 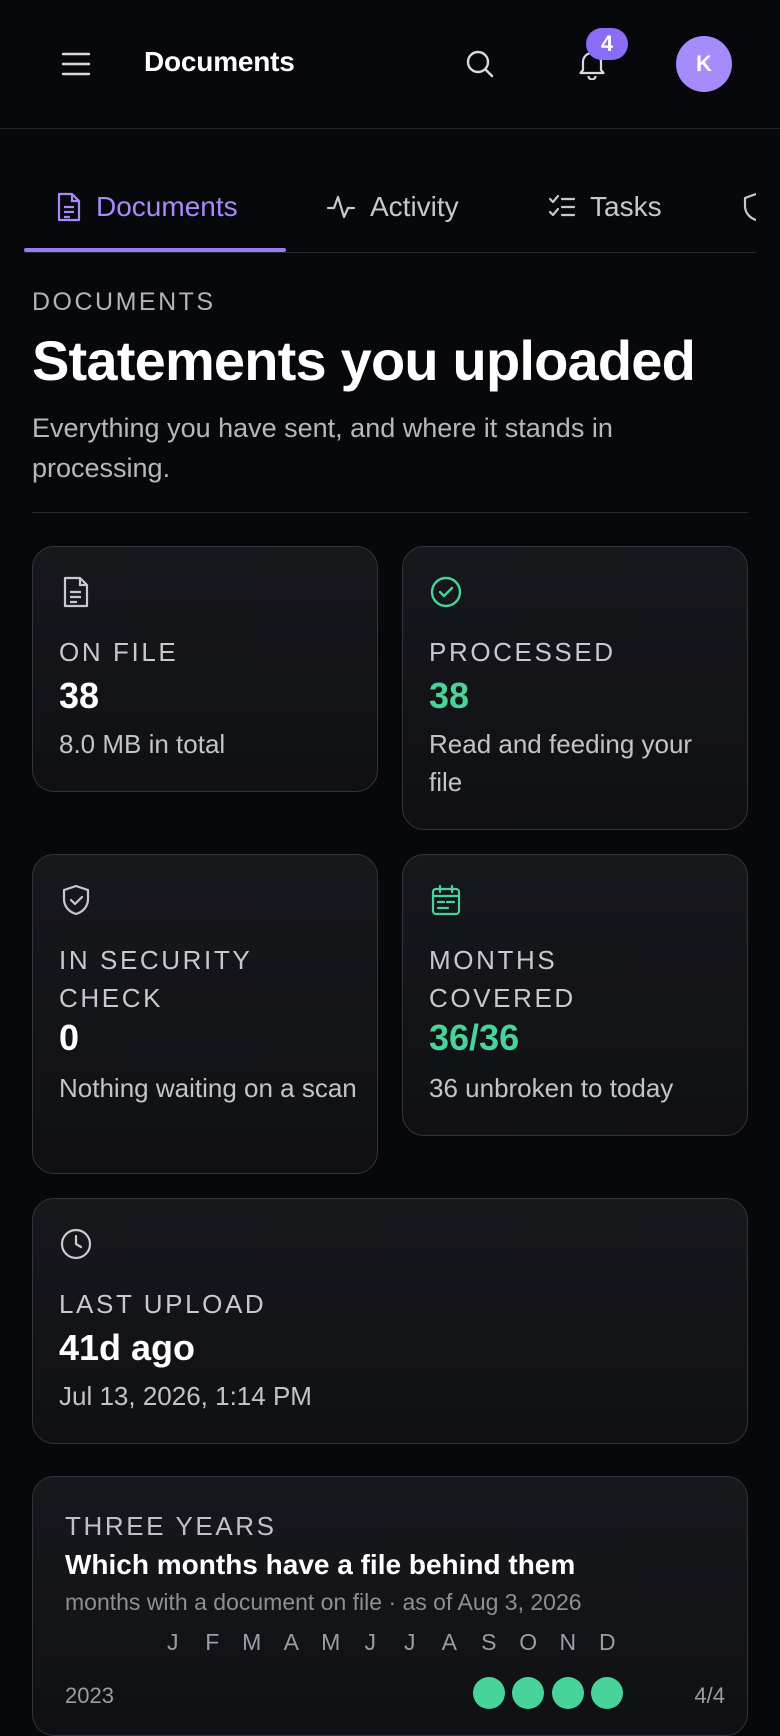 I want to click on shield-icon, so click(x=749, y=206).